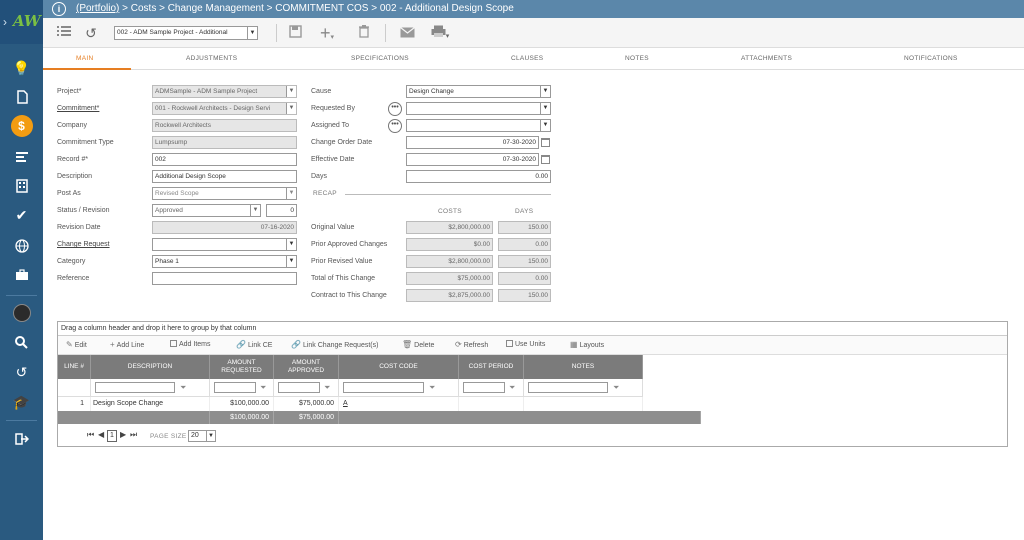 Image resolution: width=1024 pixels, height=540 pixels. What do you see at coordinates (21, 22) in the screenshot?
I see `app-logo: › AW` at bounding box center [21, 22].